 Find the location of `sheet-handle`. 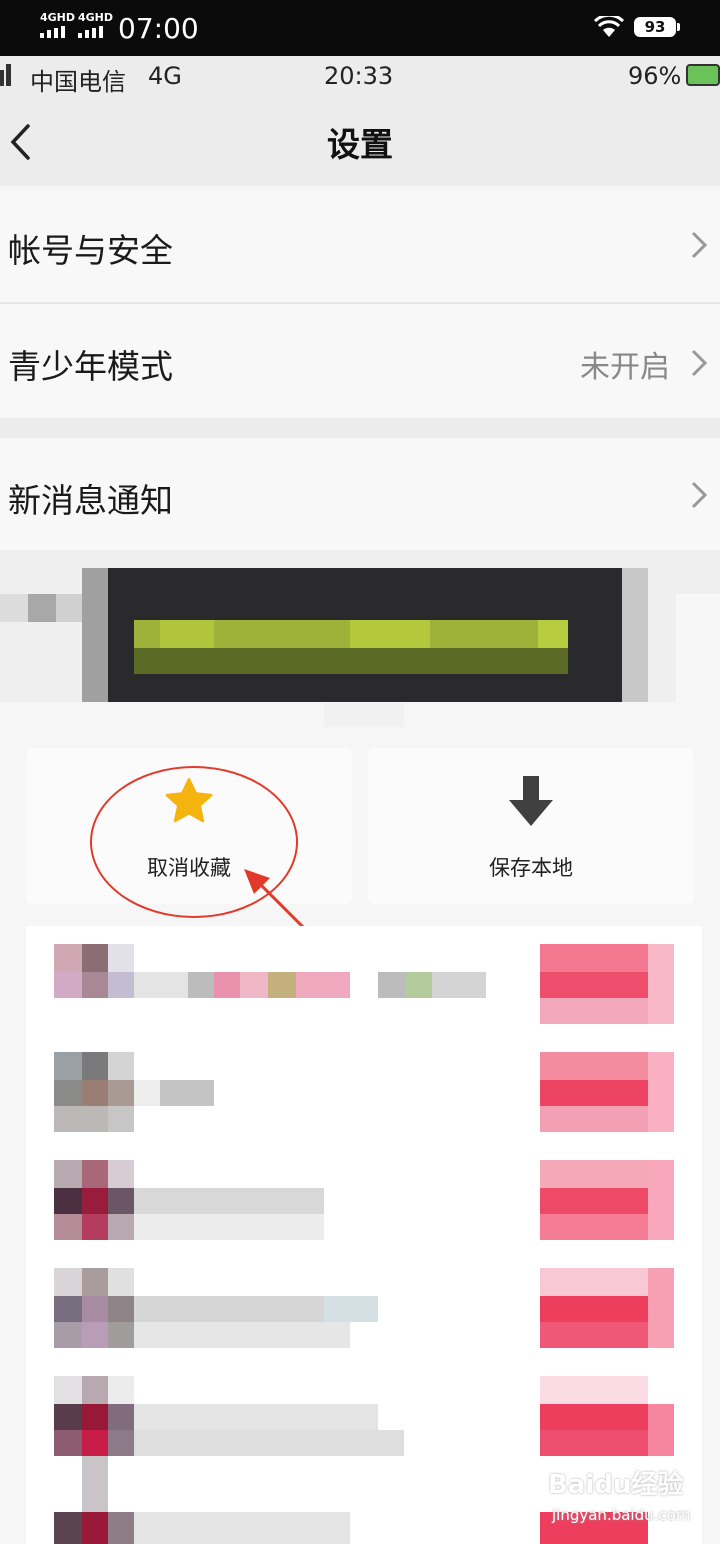

sheet-handle is located at coordinates (364, 715).